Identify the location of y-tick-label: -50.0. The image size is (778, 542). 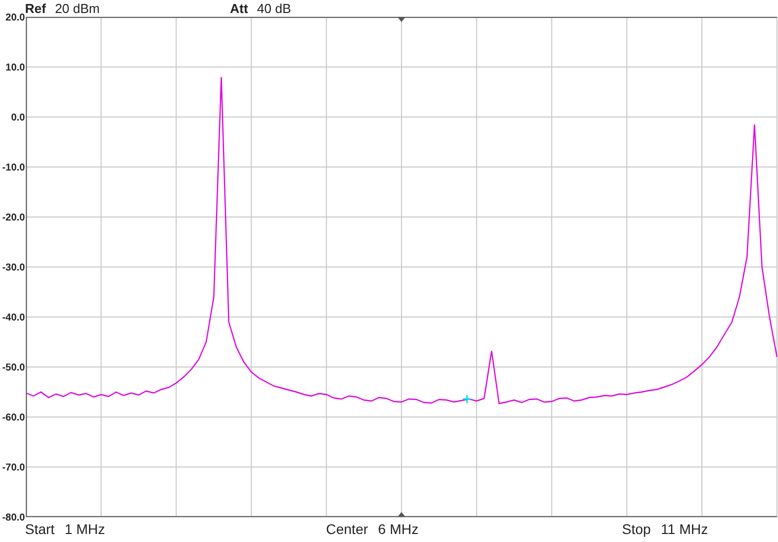
(13, 368).